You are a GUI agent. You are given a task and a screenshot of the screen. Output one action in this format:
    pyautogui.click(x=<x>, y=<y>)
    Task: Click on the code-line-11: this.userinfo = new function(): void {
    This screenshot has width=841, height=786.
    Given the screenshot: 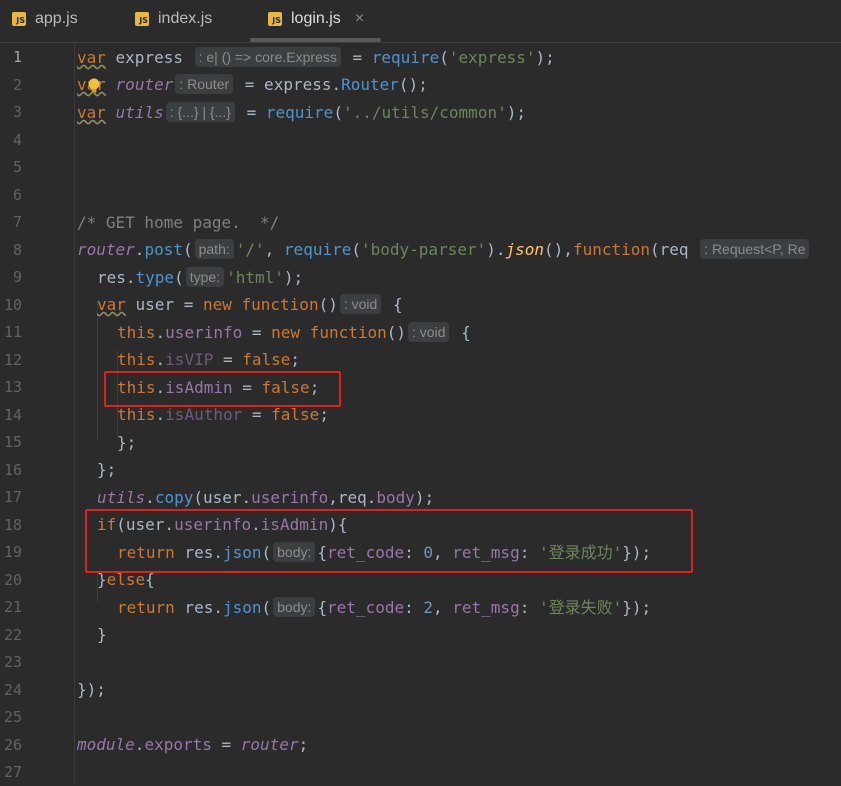 What is the action you would take?
    pyautogui.click(x=294, y=332)
    